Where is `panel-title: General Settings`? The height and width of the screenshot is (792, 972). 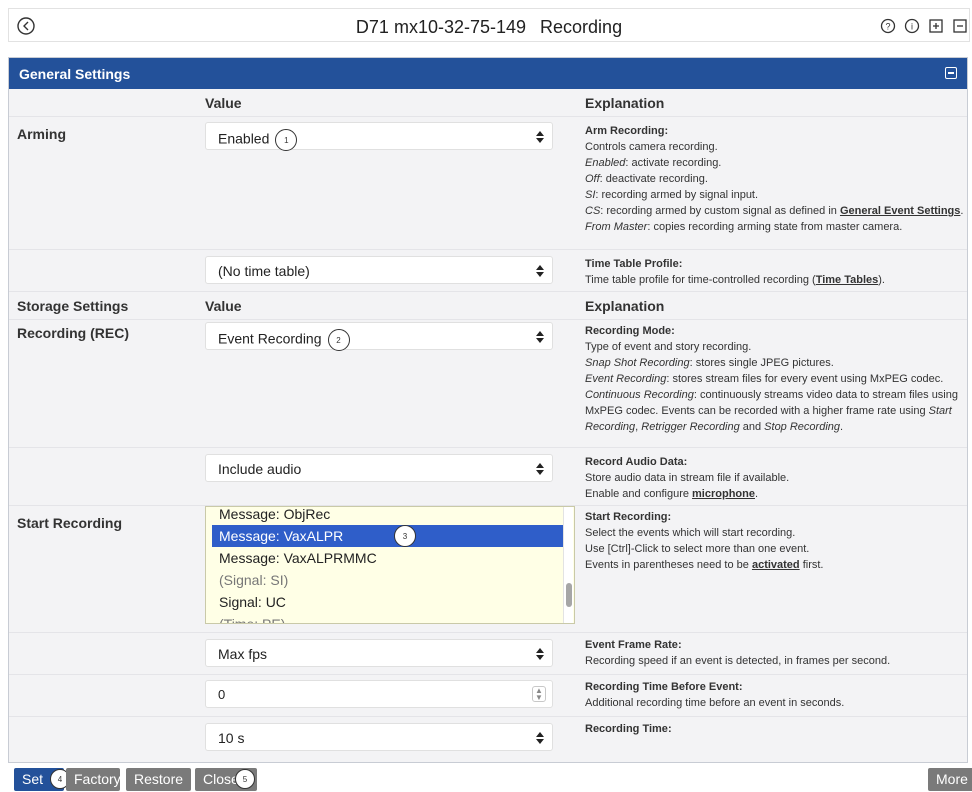 panel-title: General Settings is located at coordinates (75, 74).